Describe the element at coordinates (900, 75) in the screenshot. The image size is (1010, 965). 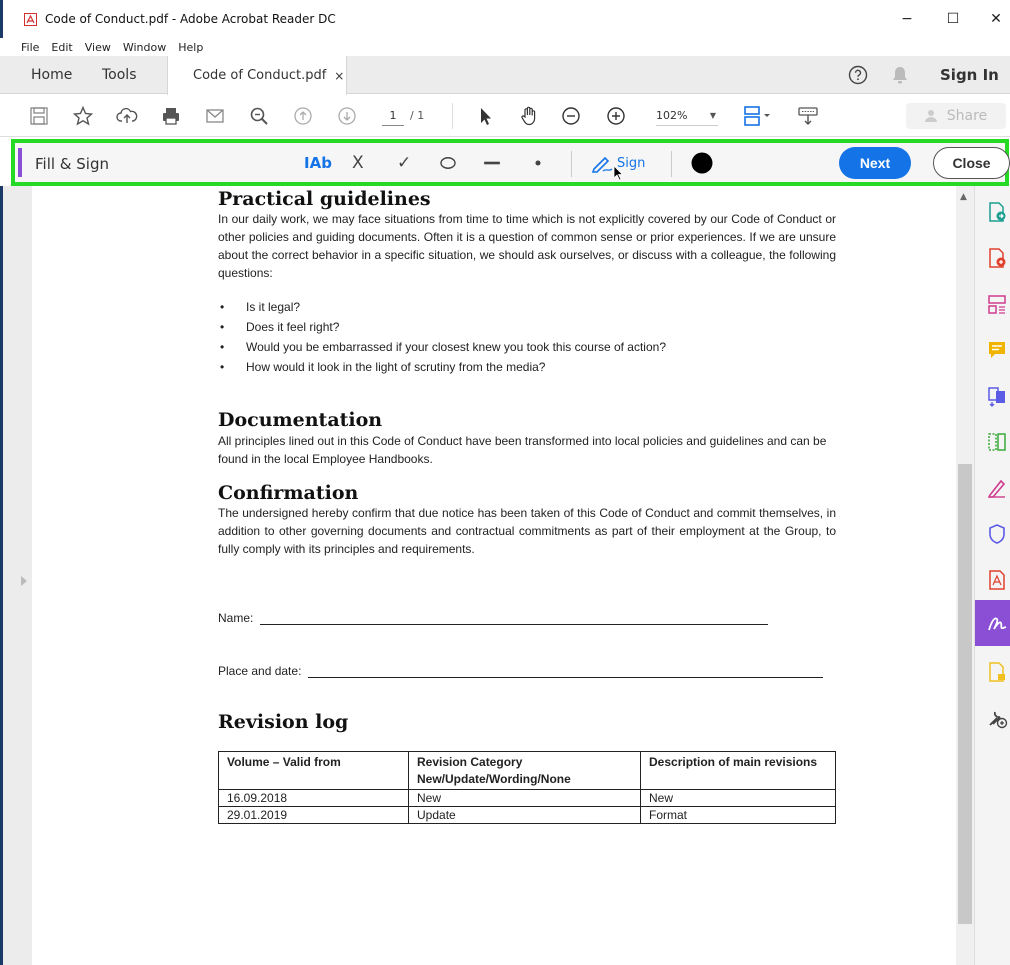
I see `notification-bell-icon` at that location.